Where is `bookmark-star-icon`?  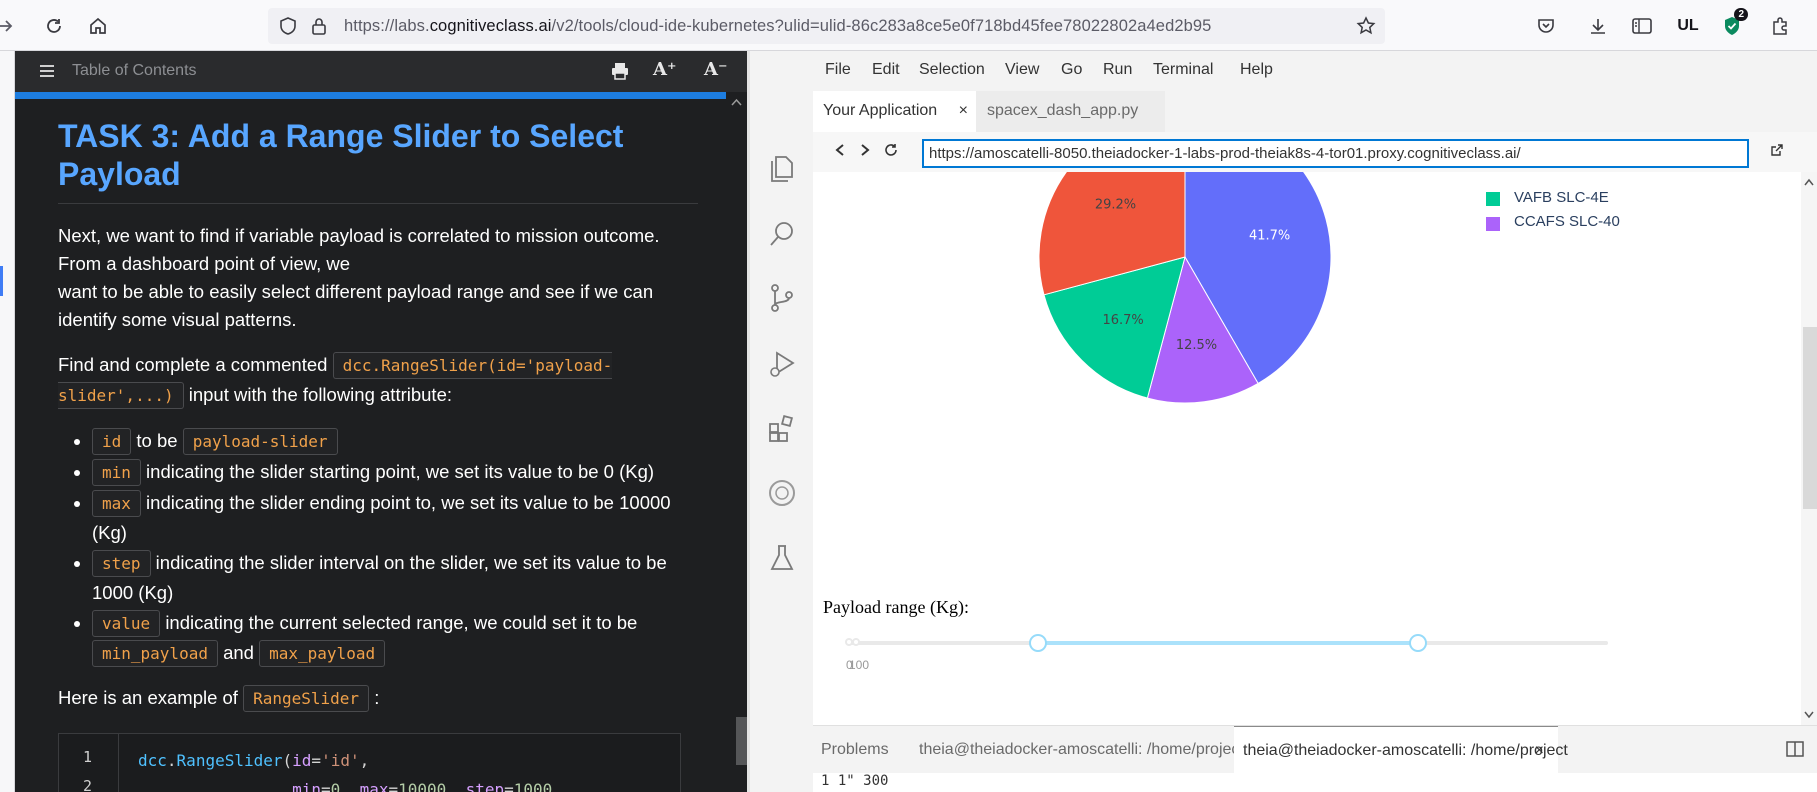 bookmark-star-icon is located at coordinates (1366, 28).